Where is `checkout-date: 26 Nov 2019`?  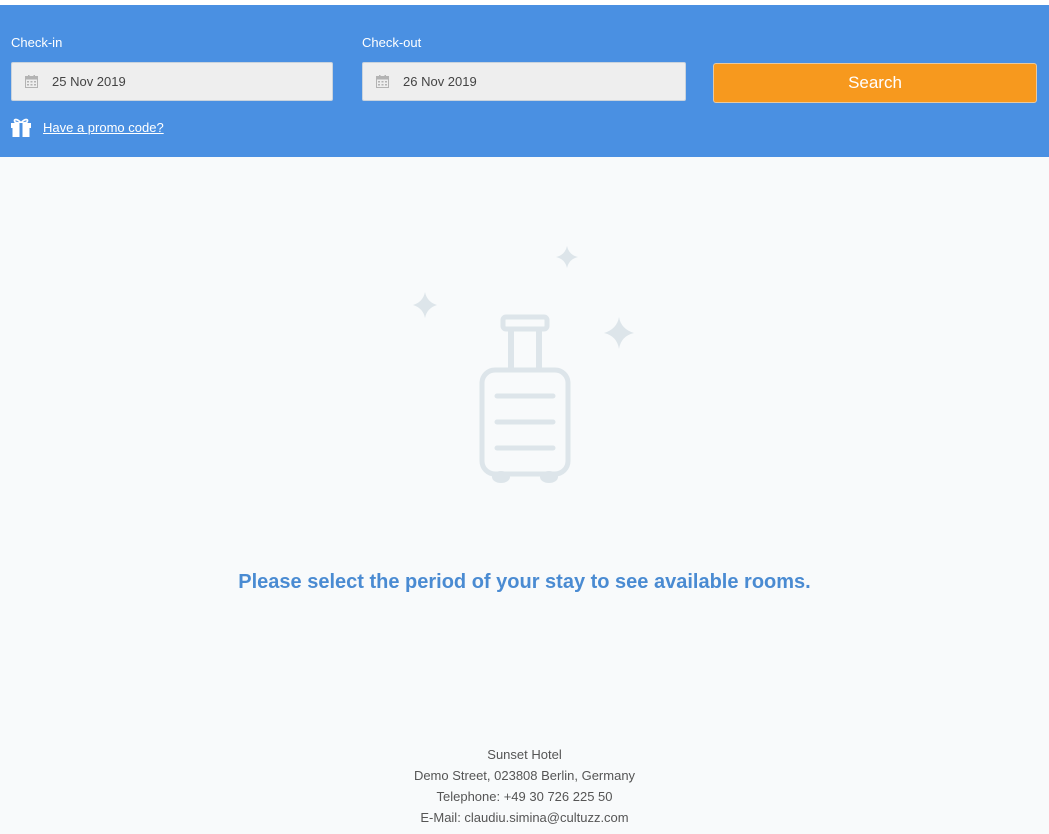
checkout-date: 26 Nov 2019 is located at coordinates (440, 81).